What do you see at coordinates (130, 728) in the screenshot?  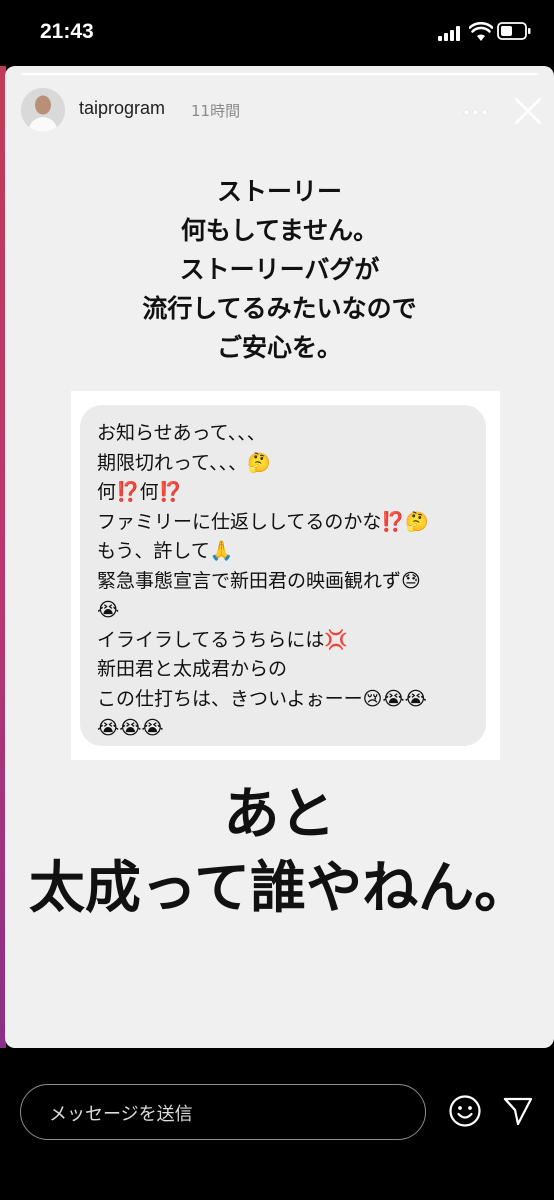 I see `message-line: 😭😭😭` at bounding box center [130, 728].